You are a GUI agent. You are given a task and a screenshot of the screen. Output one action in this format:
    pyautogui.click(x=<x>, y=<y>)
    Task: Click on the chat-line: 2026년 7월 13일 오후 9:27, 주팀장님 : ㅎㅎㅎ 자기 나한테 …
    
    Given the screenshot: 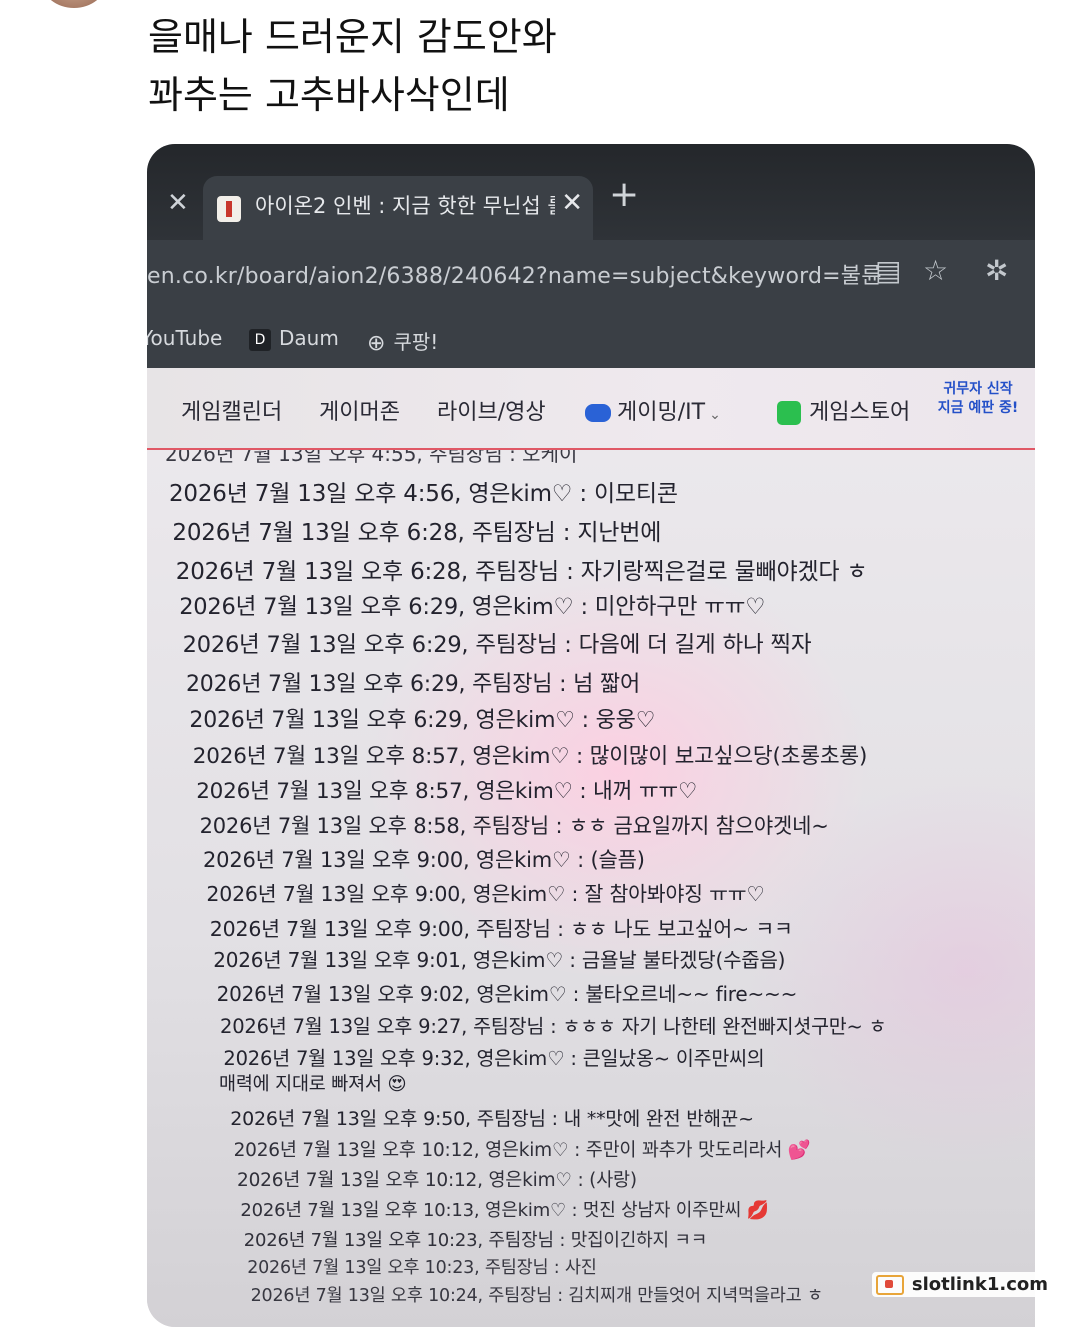 What is the action you would take?
    pyautogui.click(x=553, y=1026)
    